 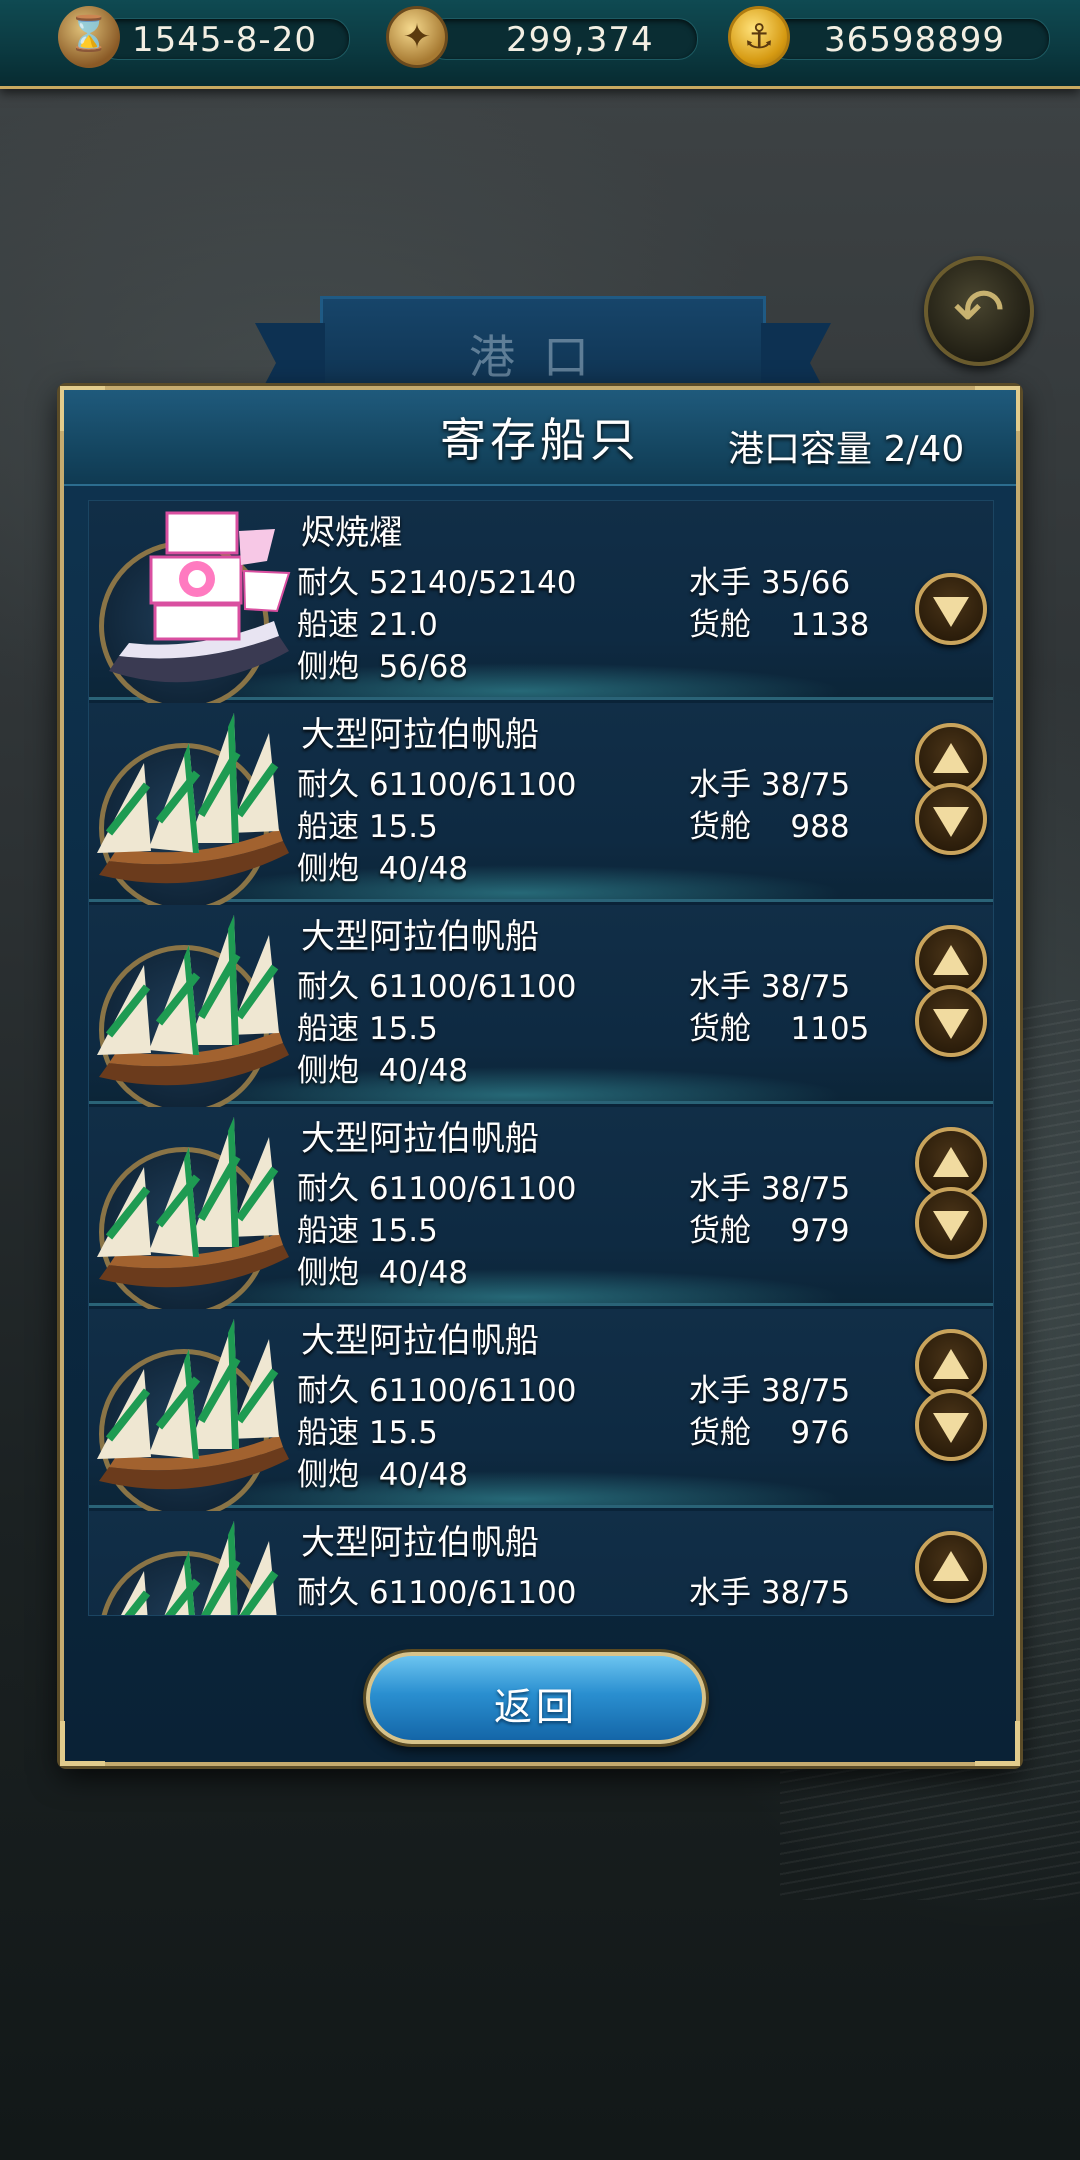 What do you see at coordinates (417, 37) in the screenshot?
I see `compass-icon: ✦` at bounding box center [417, 37].